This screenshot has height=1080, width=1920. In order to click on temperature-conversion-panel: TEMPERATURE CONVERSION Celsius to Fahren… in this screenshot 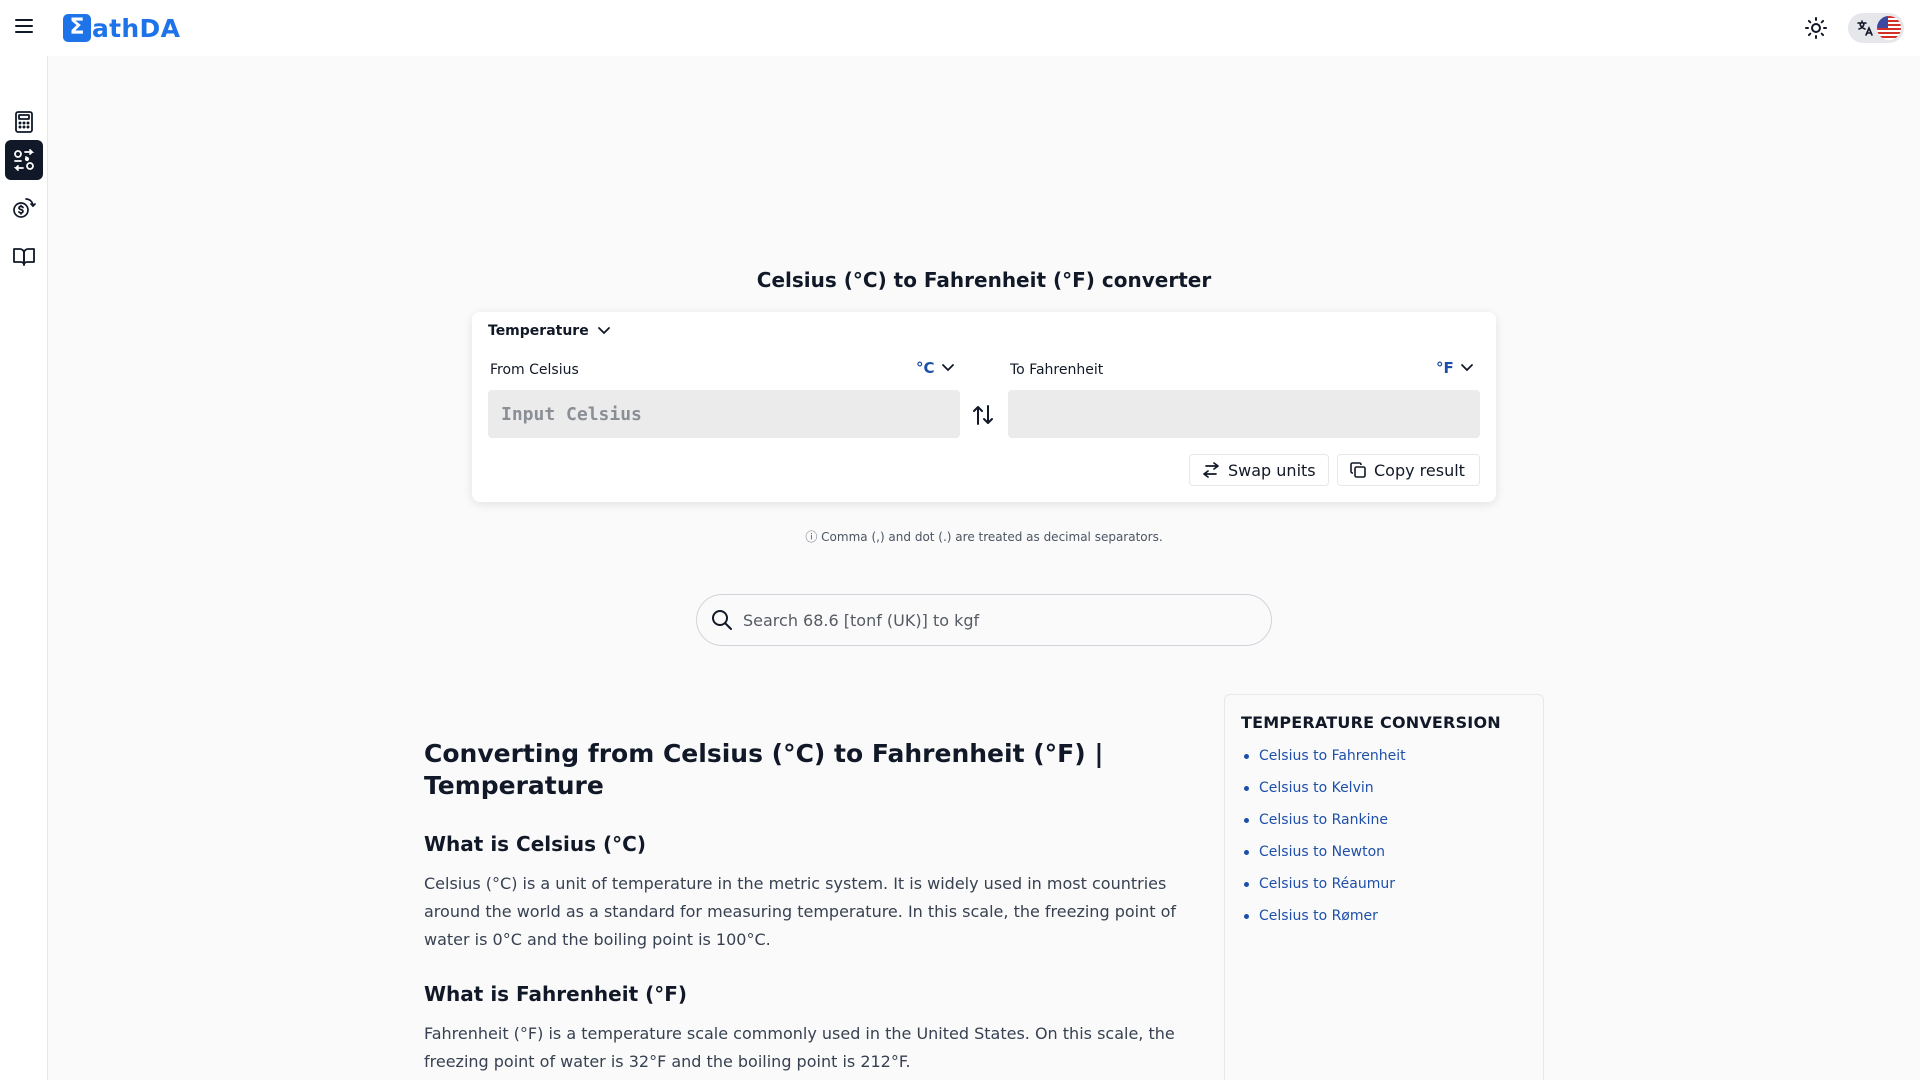, I will do `click(1384, 887)`.